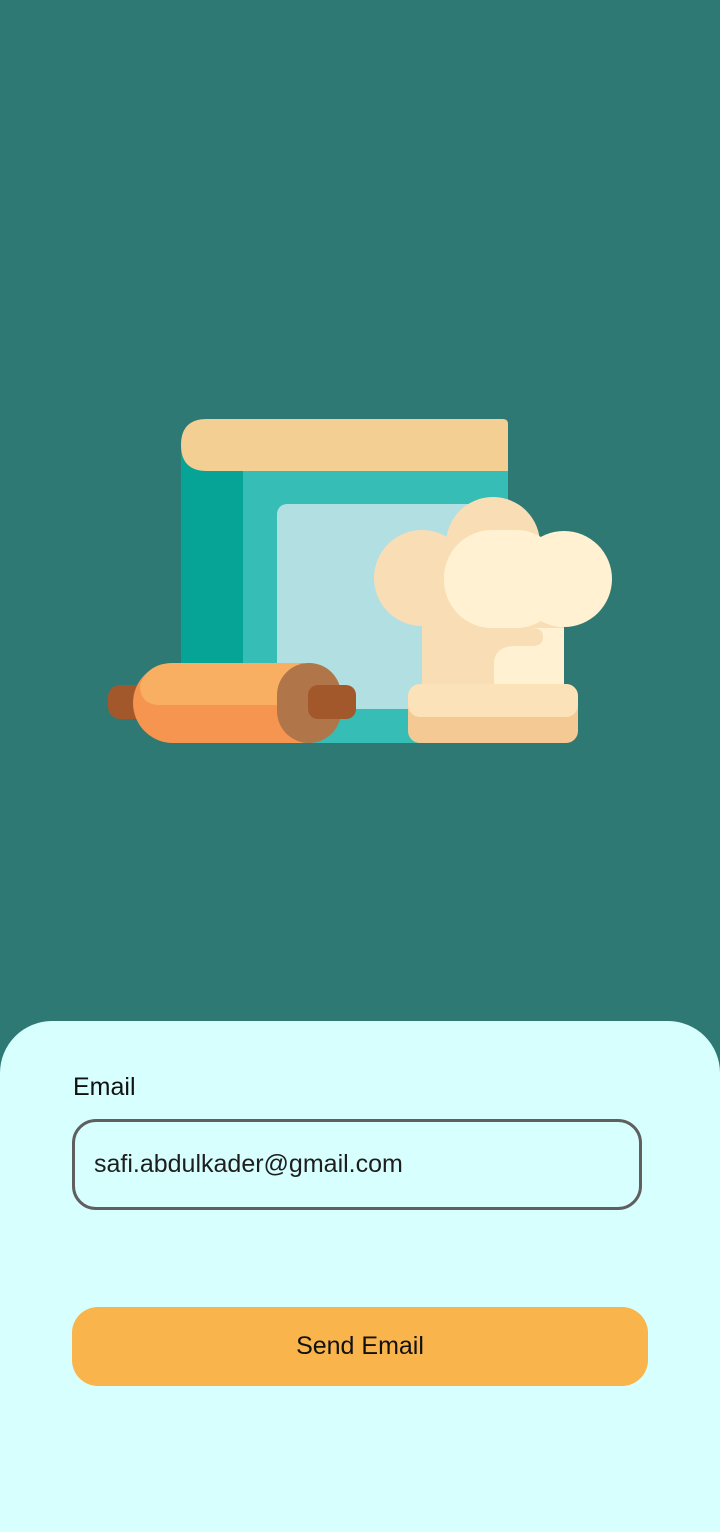 The height and width of the screenshot is (1532, 720). What do you see at coordinates (104, 1087) in the screenshot?
I see `email-label: Email` at bounding box center [104, 1087].